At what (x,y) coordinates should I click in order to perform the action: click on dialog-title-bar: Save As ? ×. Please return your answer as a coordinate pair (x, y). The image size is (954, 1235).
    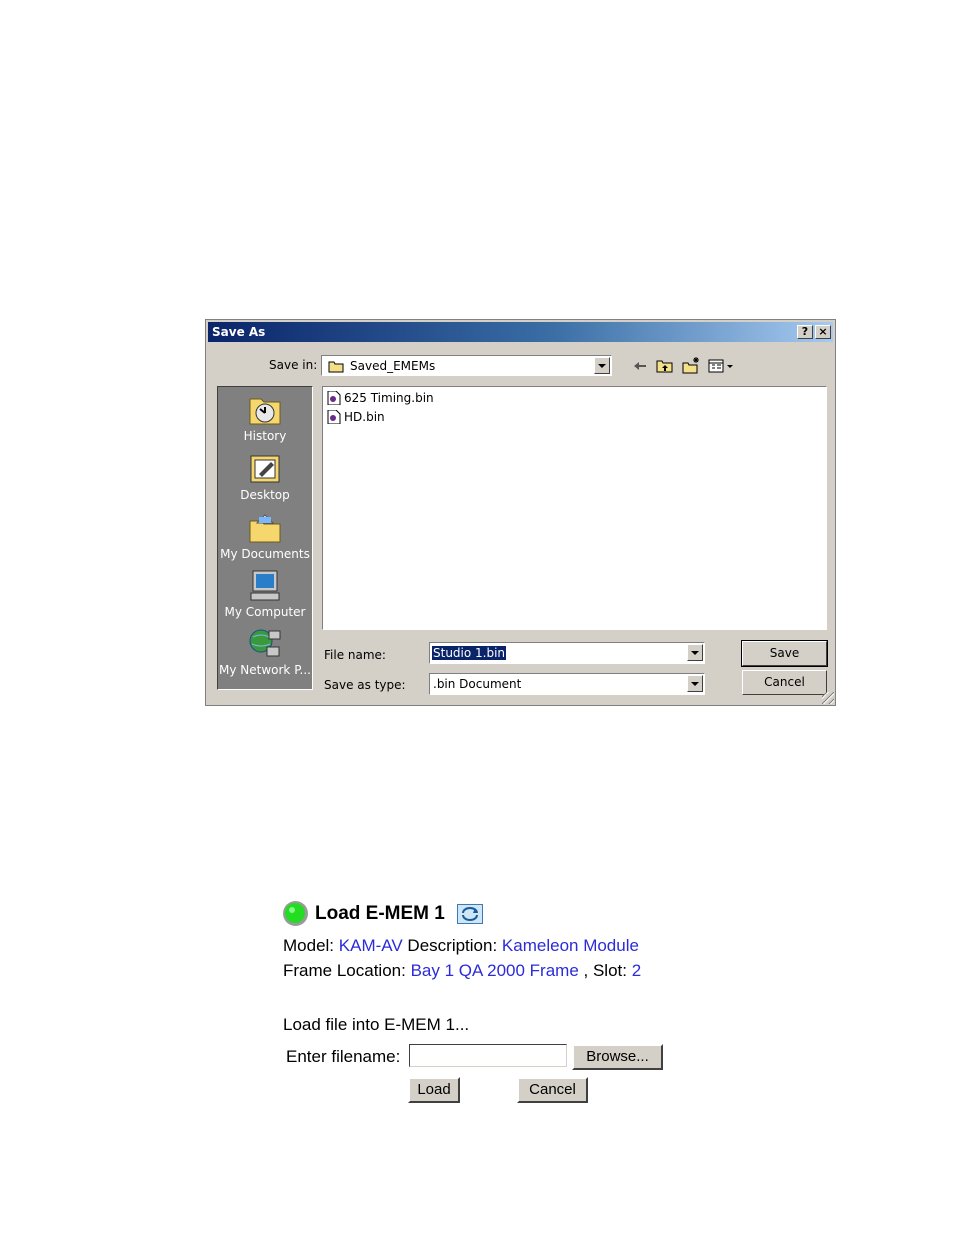
    Looking at the image, I should click on (520, 332).